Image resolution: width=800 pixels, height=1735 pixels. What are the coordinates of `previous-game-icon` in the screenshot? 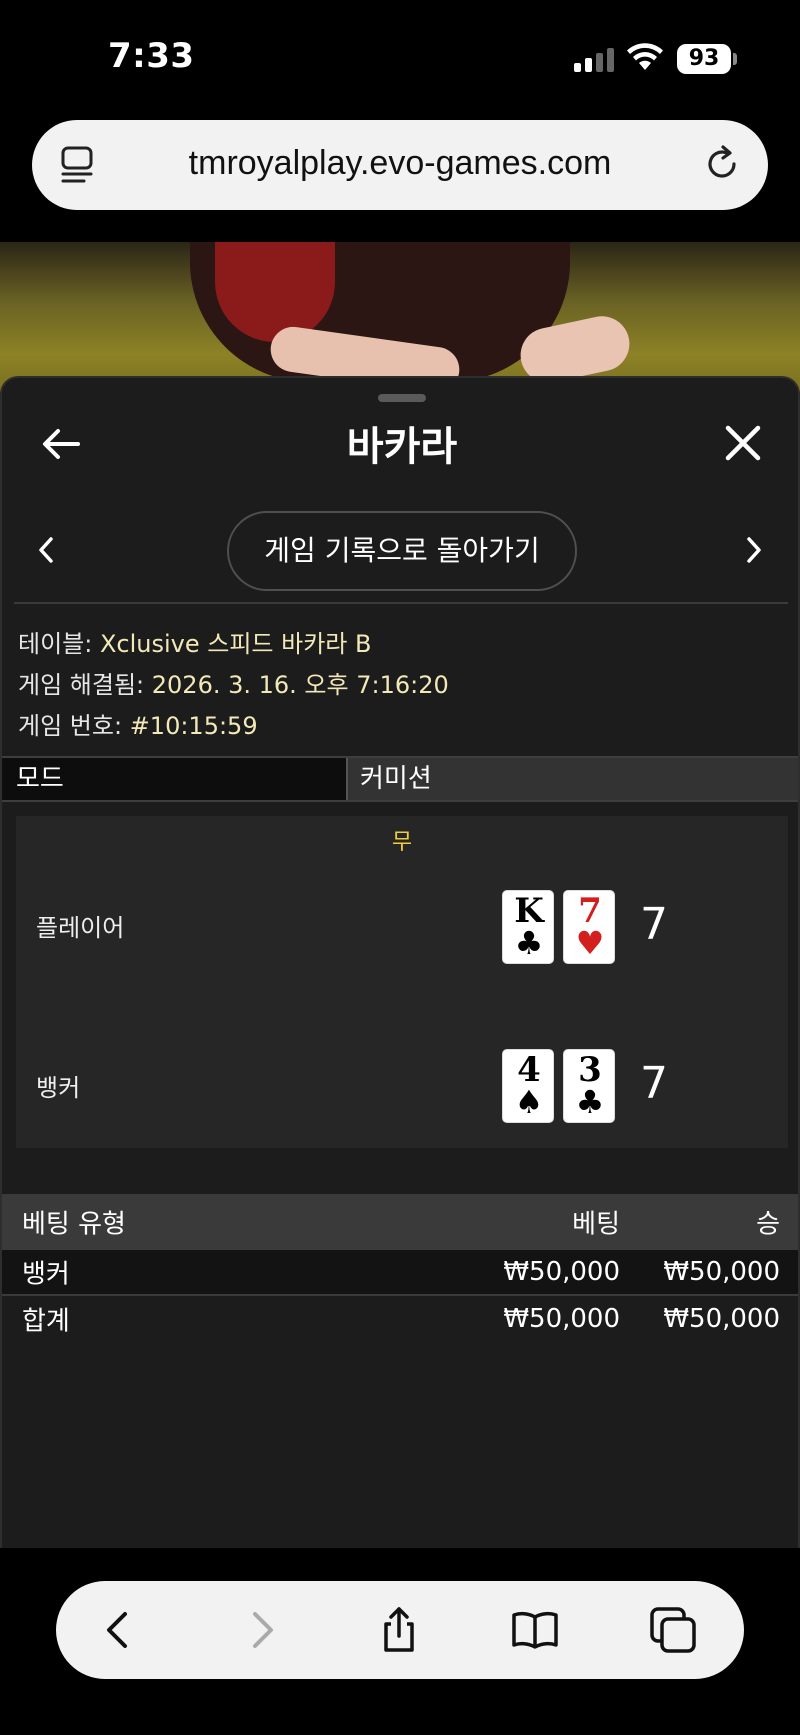 It's located at (46, 550).